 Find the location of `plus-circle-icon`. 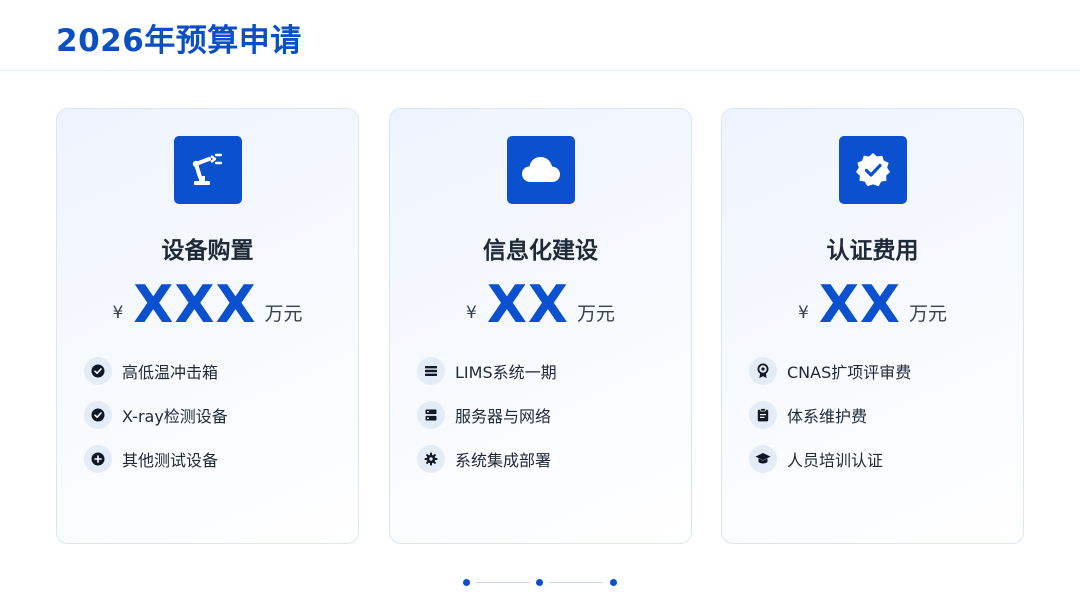

plus-circle-icon is located at coordinates (98, 459).